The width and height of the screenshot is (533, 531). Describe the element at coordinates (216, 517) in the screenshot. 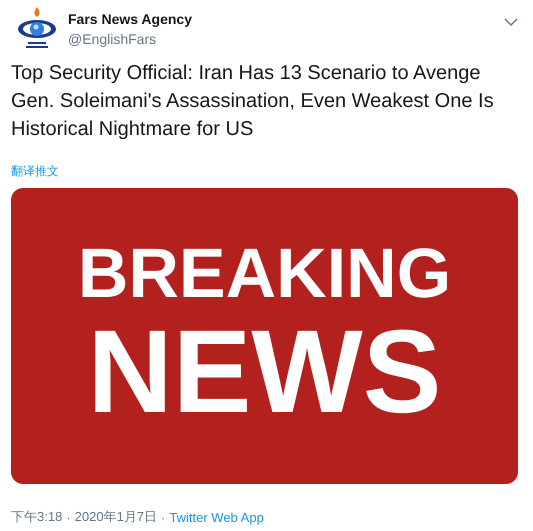

I see `source-link: Twitter Web App` at that location.